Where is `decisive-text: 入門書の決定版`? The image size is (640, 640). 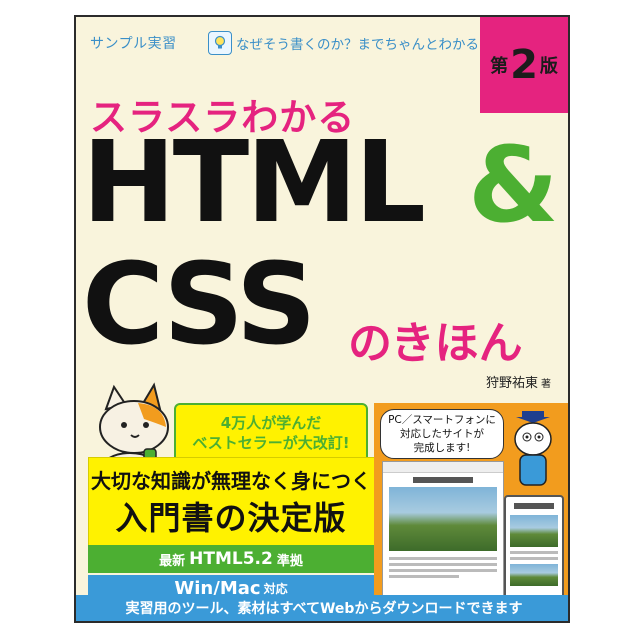 decisive-text: 入門書の決定版 is located at coordinates (231, 518).